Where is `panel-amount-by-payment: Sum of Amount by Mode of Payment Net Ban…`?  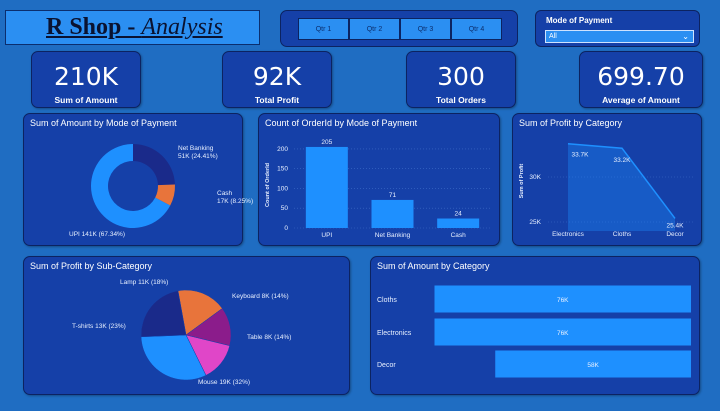 panel-amount-by-payment: Sum of Amount by Mode of Payment Net Ban… is located at coordinates (138, 179).